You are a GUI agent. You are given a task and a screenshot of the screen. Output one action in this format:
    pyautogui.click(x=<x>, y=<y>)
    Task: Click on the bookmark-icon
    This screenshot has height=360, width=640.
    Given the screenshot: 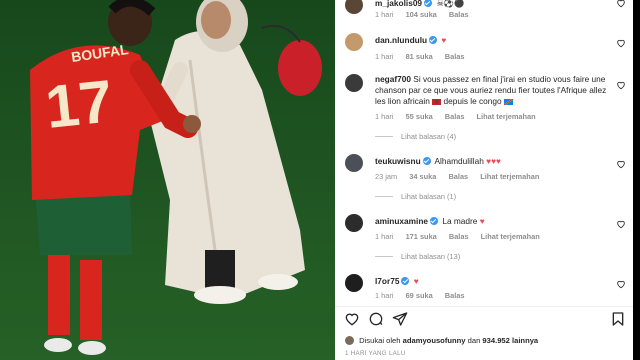 What is the action you would take?
    pyautogui.click(x=618, y=319)
    